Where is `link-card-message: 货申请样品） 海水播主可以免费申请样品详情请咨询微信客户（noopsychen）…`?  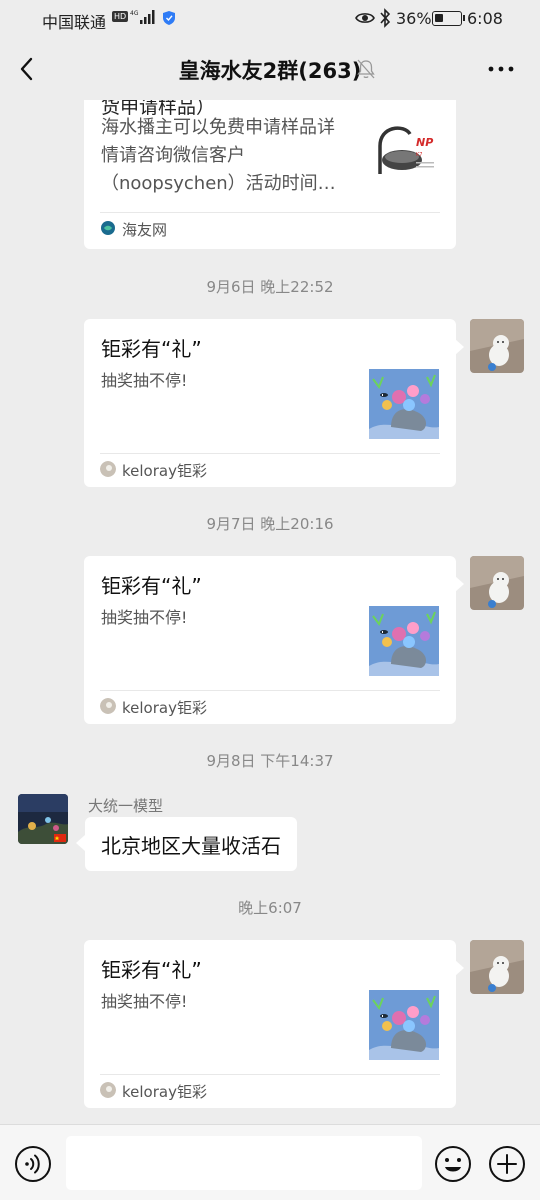 link-card-message: 货申请样品） 海水播主可以免费申请样品详情请咨询微信客户（noopsychen）… is located at coordinates (270, 174).